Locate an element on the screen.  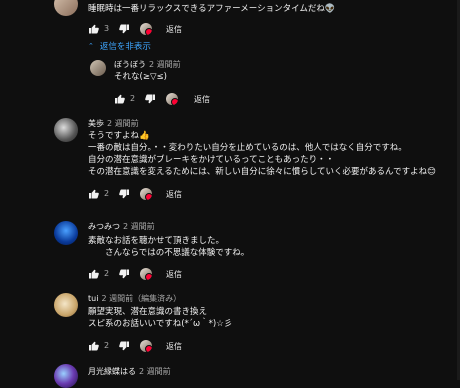
comment-text-line: そうですよね👍 is located at coordinates (119, 136).